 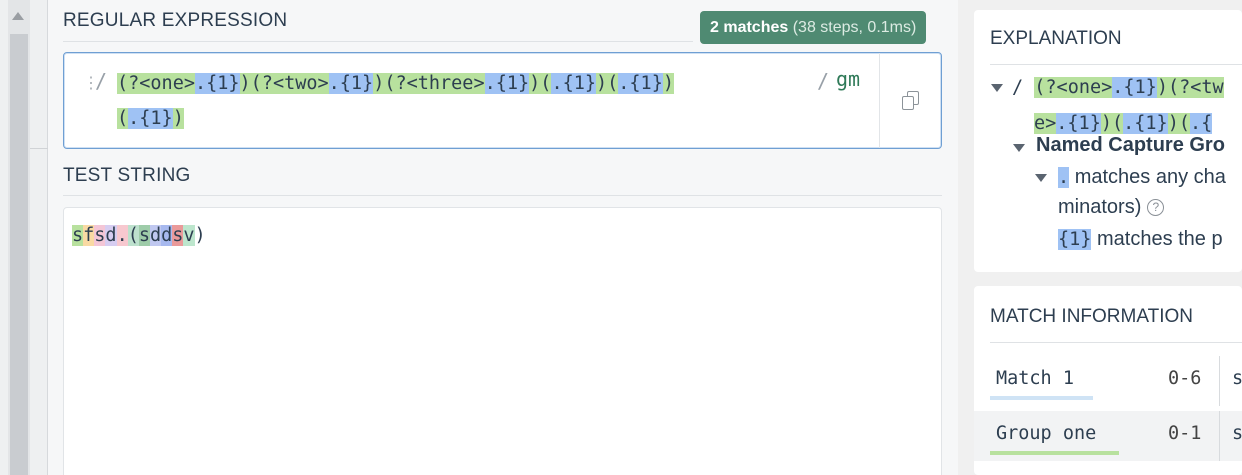 I want to click on table-row: Group one 0-1 s, so click(x=1108, y=436).